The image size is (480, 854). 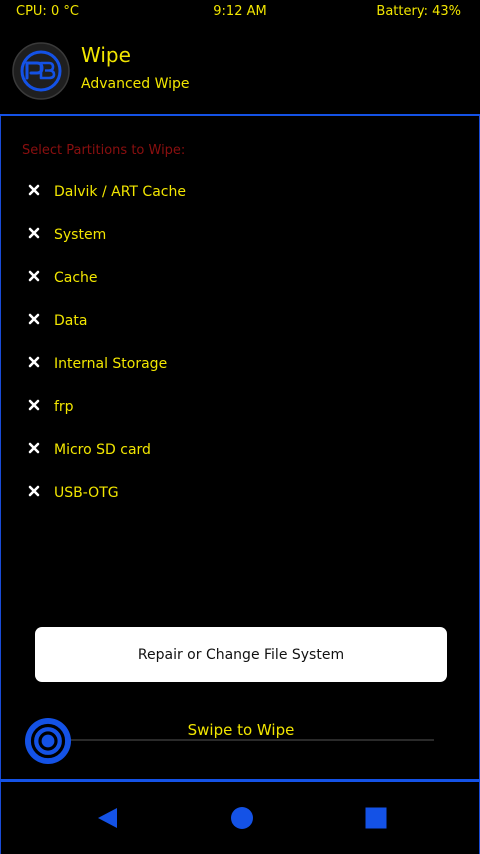 I want to click on section-label: Select Partitions to Wipe:, so click(x=104, y=150).